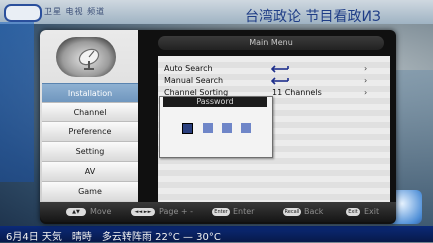 The image size is (433, 243). Describe the element at coordinates (90, 171) in the screenshot. I see `nav-item-av: AV` at that location.